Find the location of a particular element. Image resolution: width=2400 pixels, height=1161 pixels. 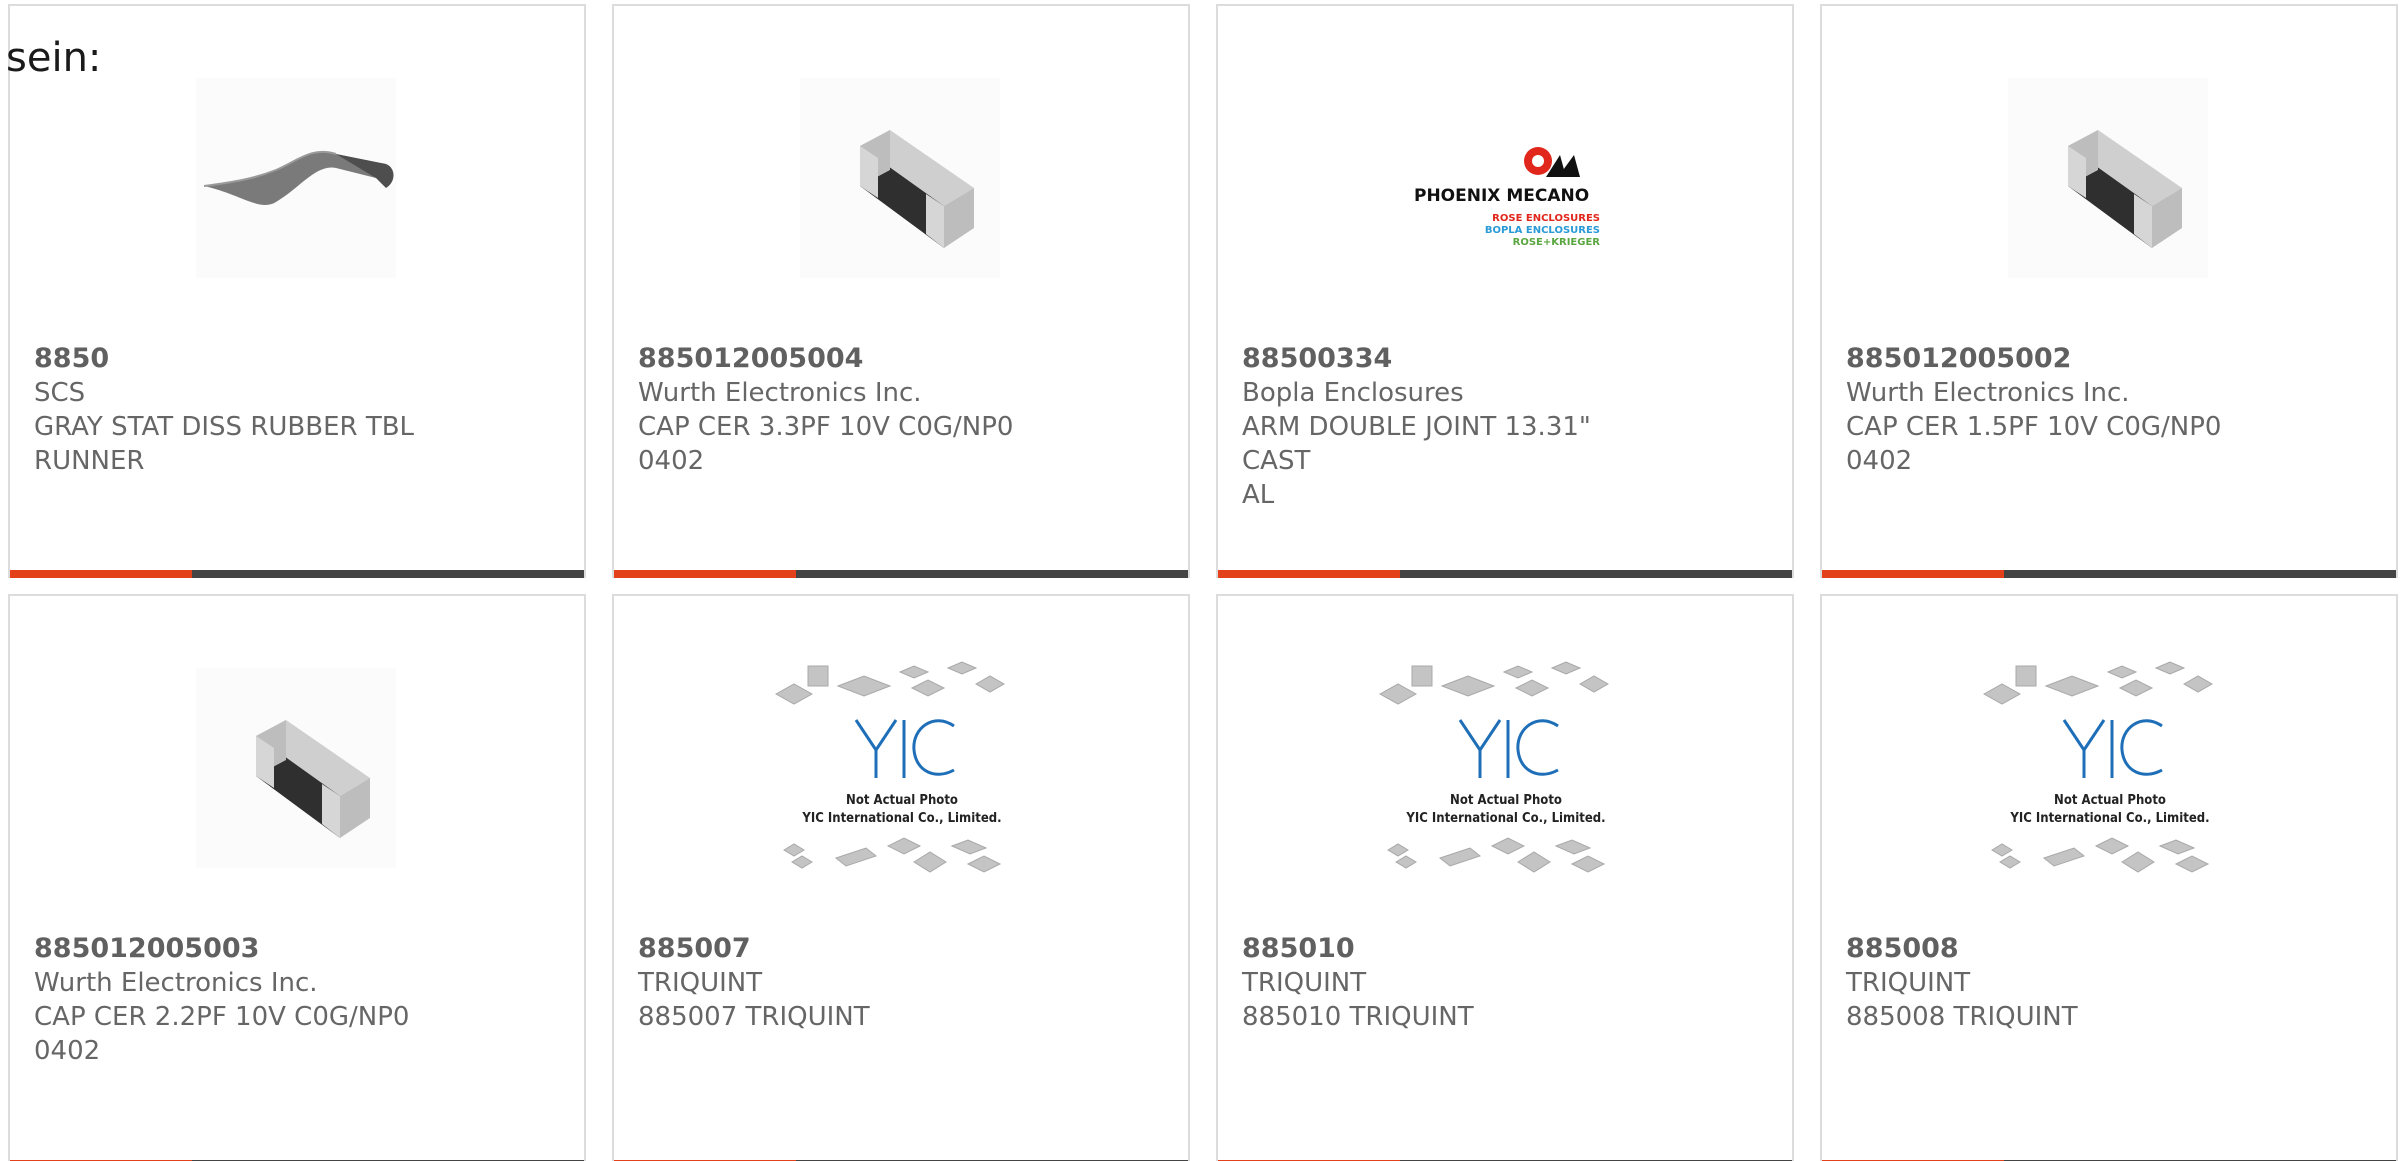

part-number: 885012005004 is located at coordinates (848, 359).